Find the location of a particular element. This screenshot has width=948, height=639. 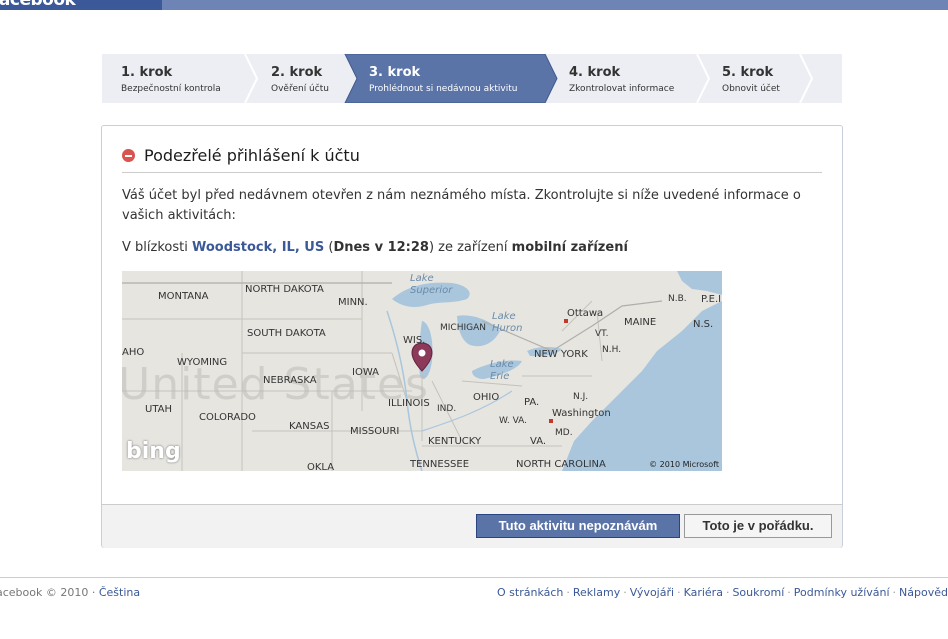

map-label-south-dakota: SOUTH DAKOTA is located at coordinates (286, 333).